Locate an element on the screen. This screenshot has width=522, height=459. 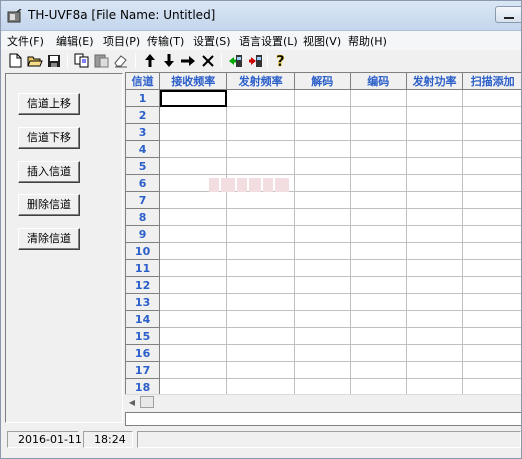
move-channel-up-button: 信道上移 is located at coordinates (49, 104).